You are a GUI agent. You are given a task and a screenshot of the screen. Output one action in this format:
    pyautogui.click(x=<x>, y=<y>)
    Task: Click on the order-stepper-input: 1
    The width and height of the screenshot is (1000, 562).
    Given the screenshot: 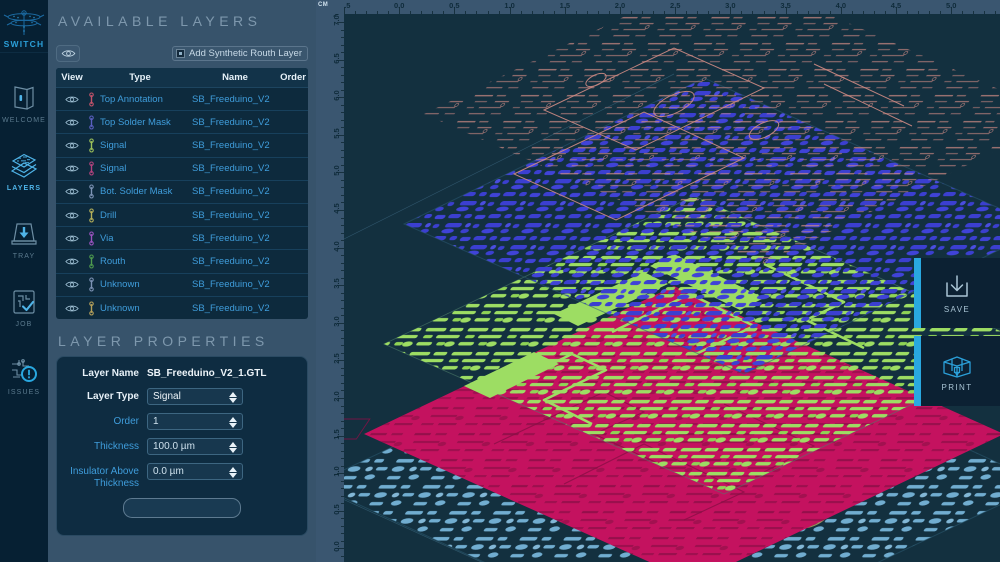 What is the action you would take?
    pyautogui.click(x=195, y=422)
    